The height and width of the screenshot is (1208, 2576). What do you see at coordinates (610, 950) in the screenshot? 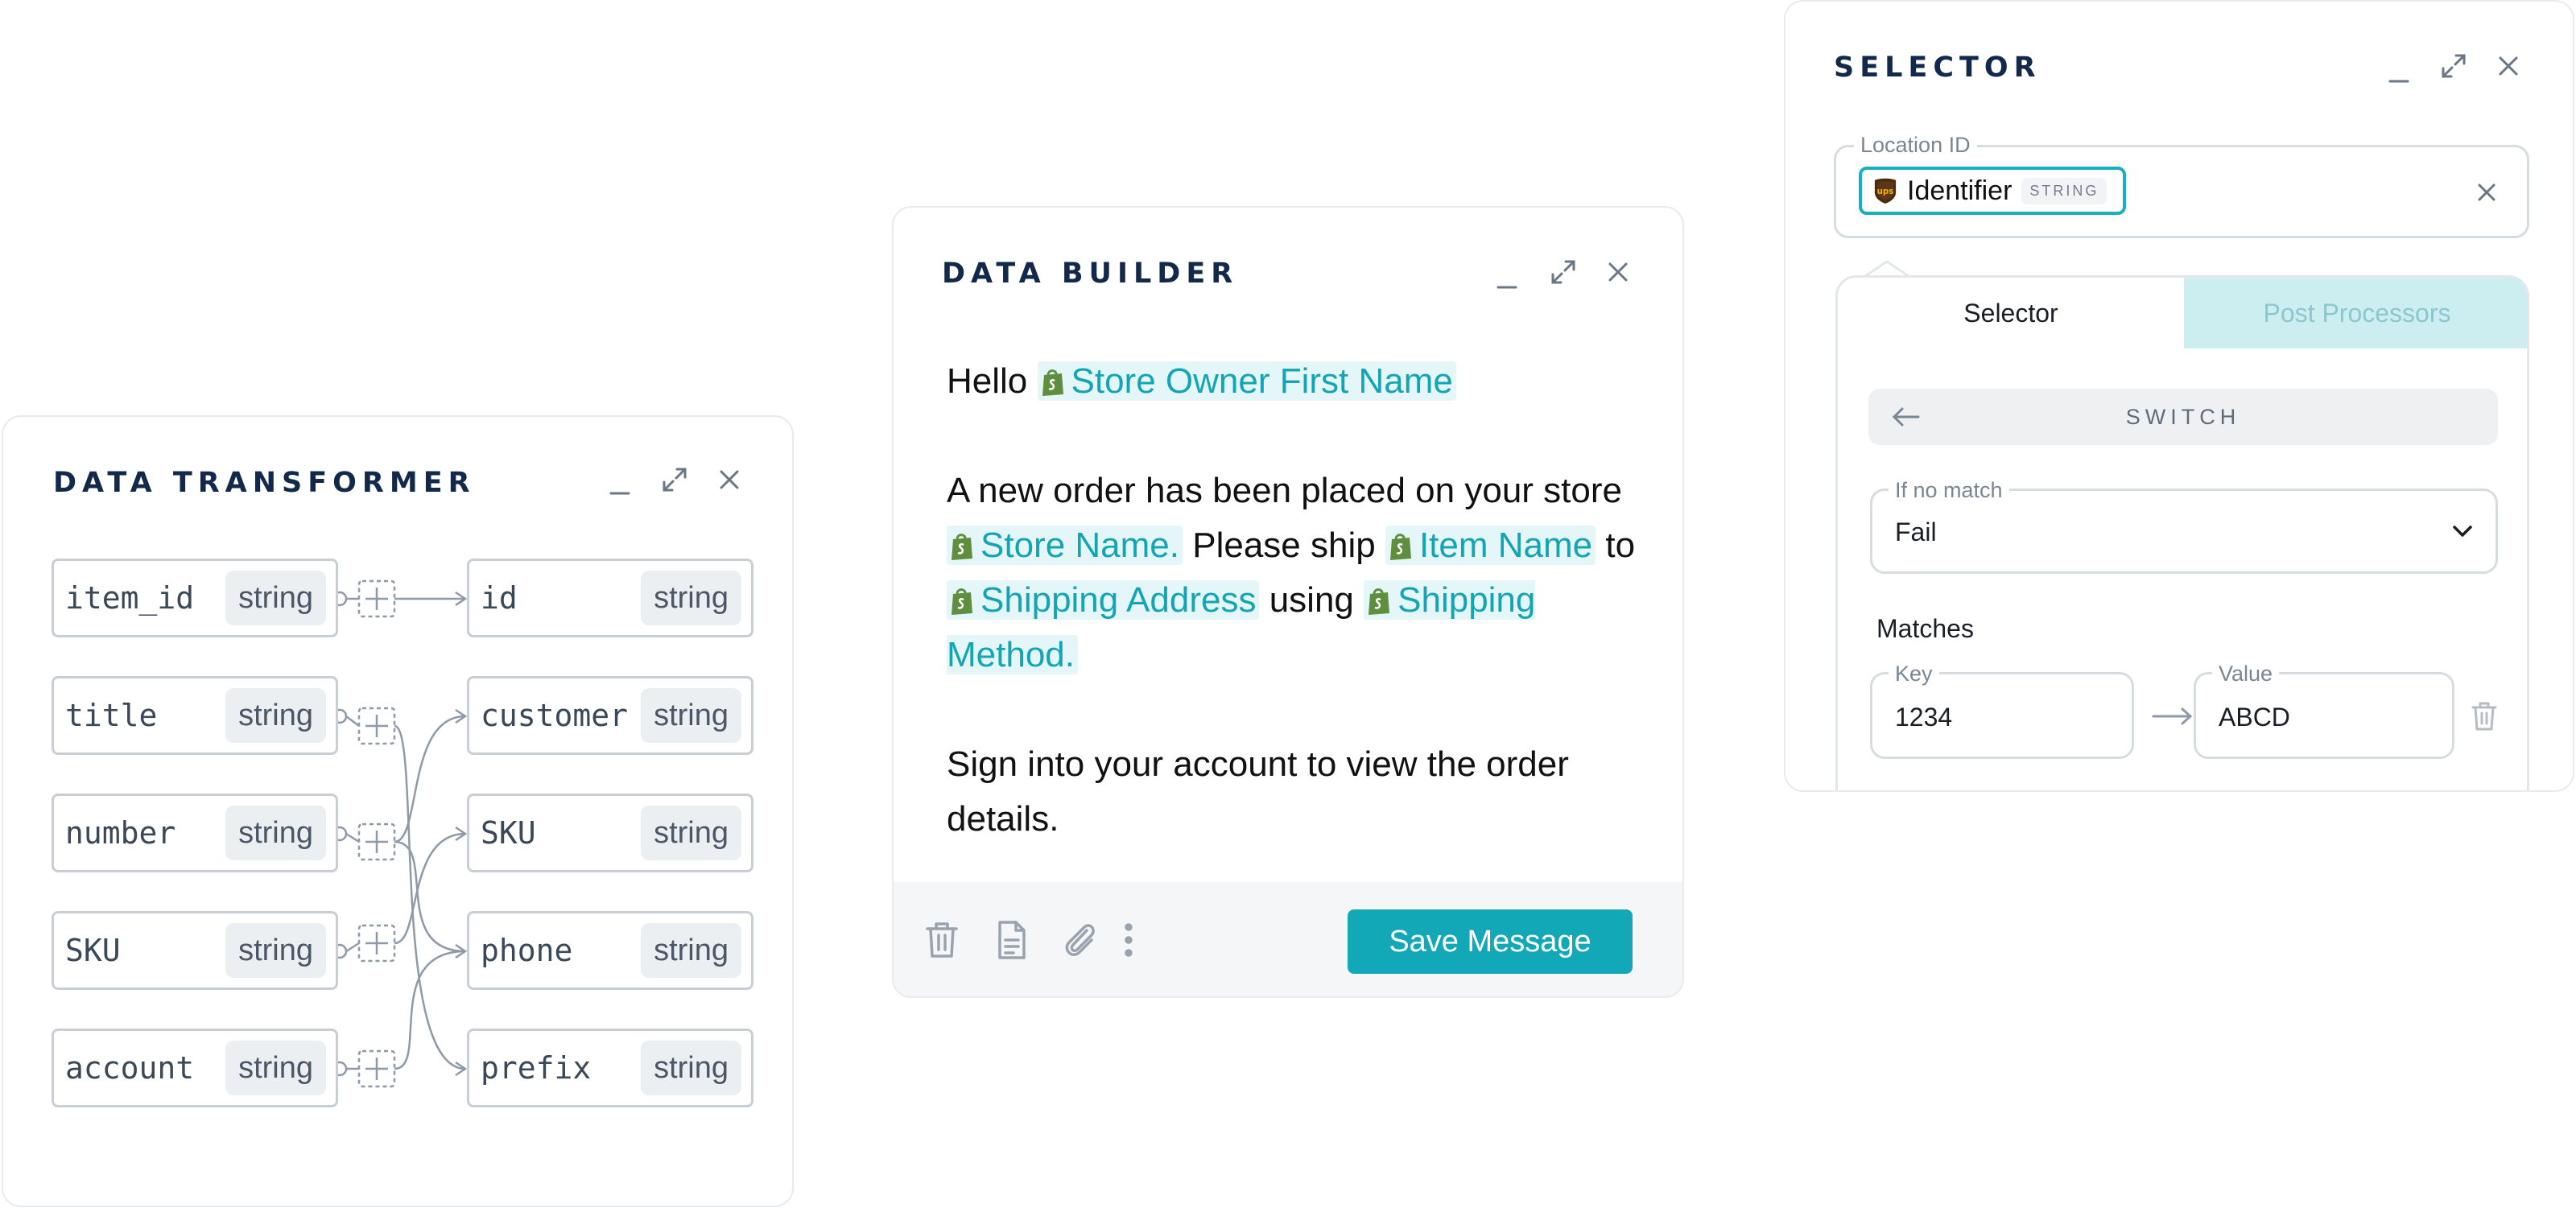
I see `target-field: phone string` at bounding box center [610, 950].